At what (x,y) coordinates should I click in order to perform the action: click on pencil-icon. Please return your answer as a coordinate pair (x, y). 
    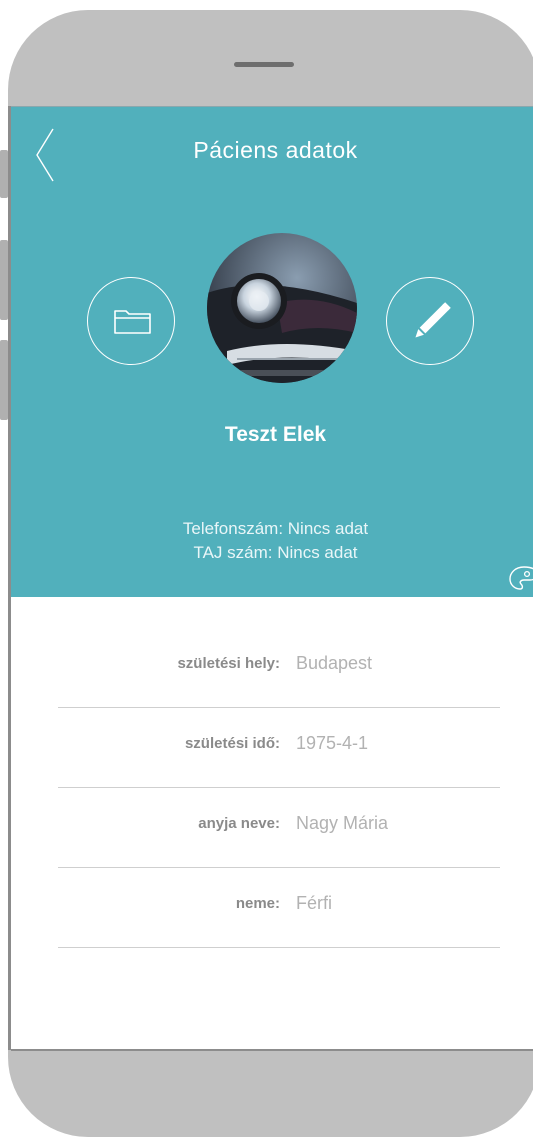
    Looking at the image, I should click on (433, 320).